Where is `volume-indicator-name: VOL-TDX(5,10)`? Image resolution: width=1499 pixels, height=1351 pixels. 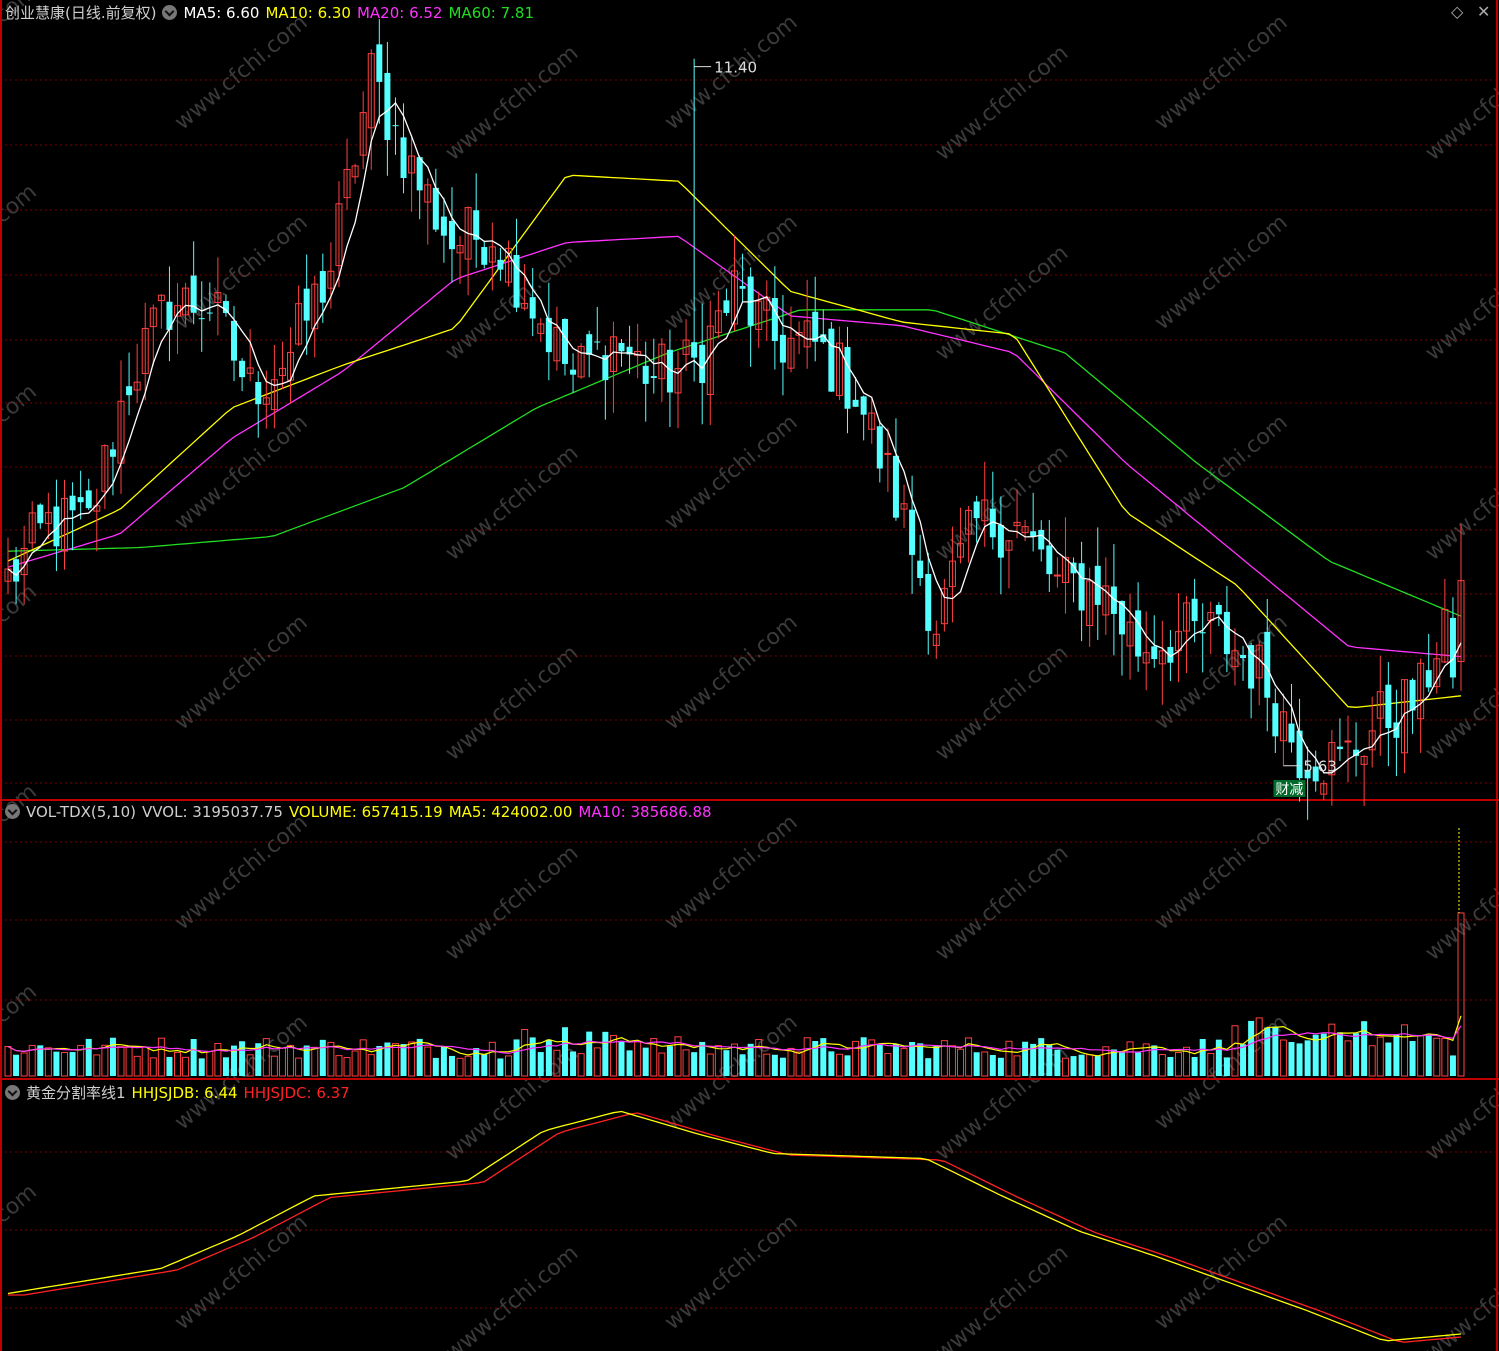 volume-indicator-name: VOL-TDX(5,10) is located at coordinates (81, 812).